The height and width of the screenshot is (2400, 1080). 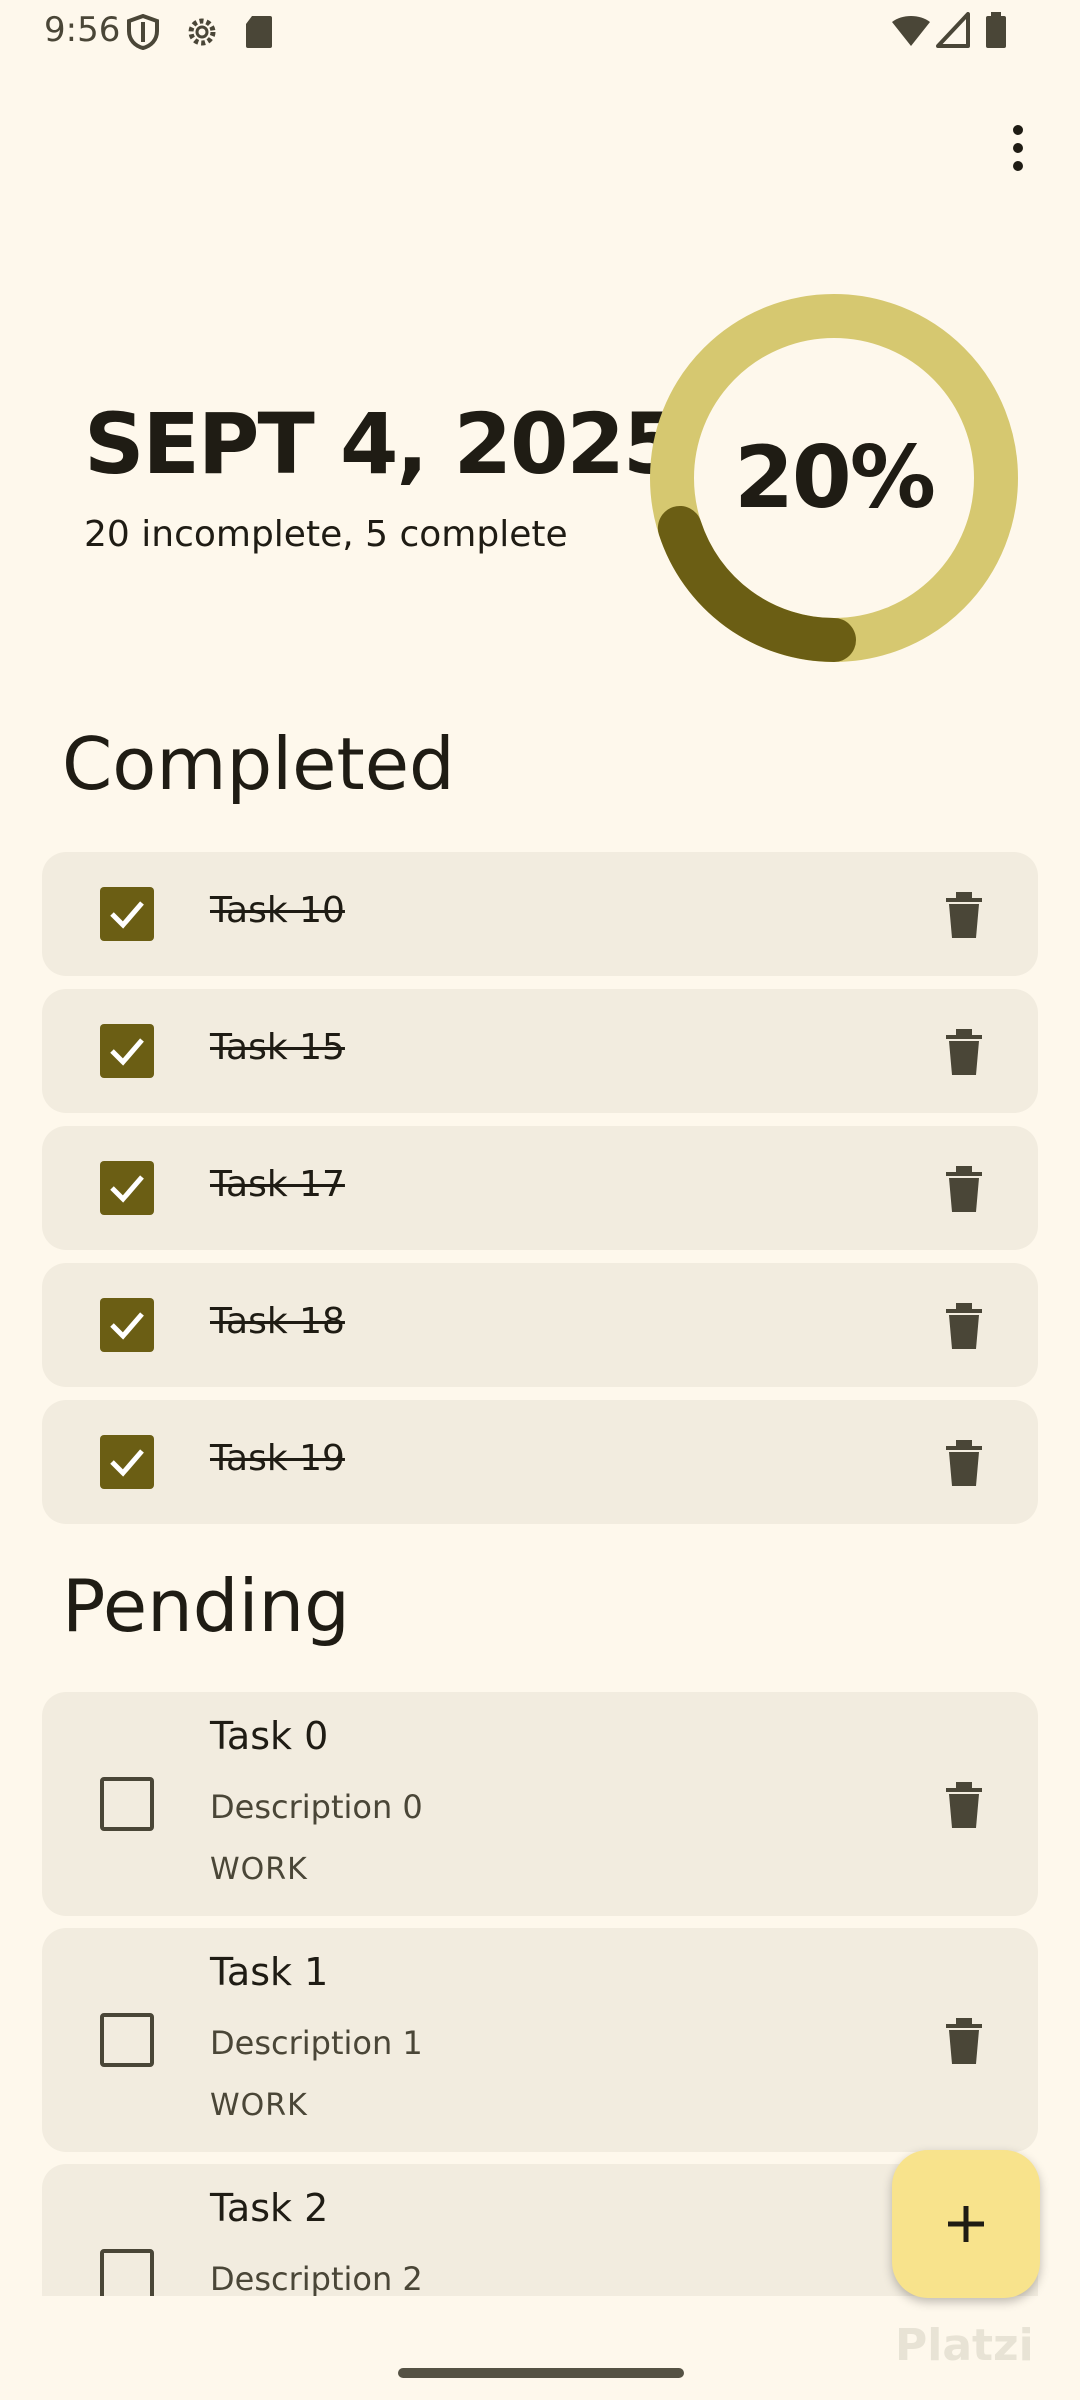 I want to click on task-title: Task 18, so click(x=277, y=1321).